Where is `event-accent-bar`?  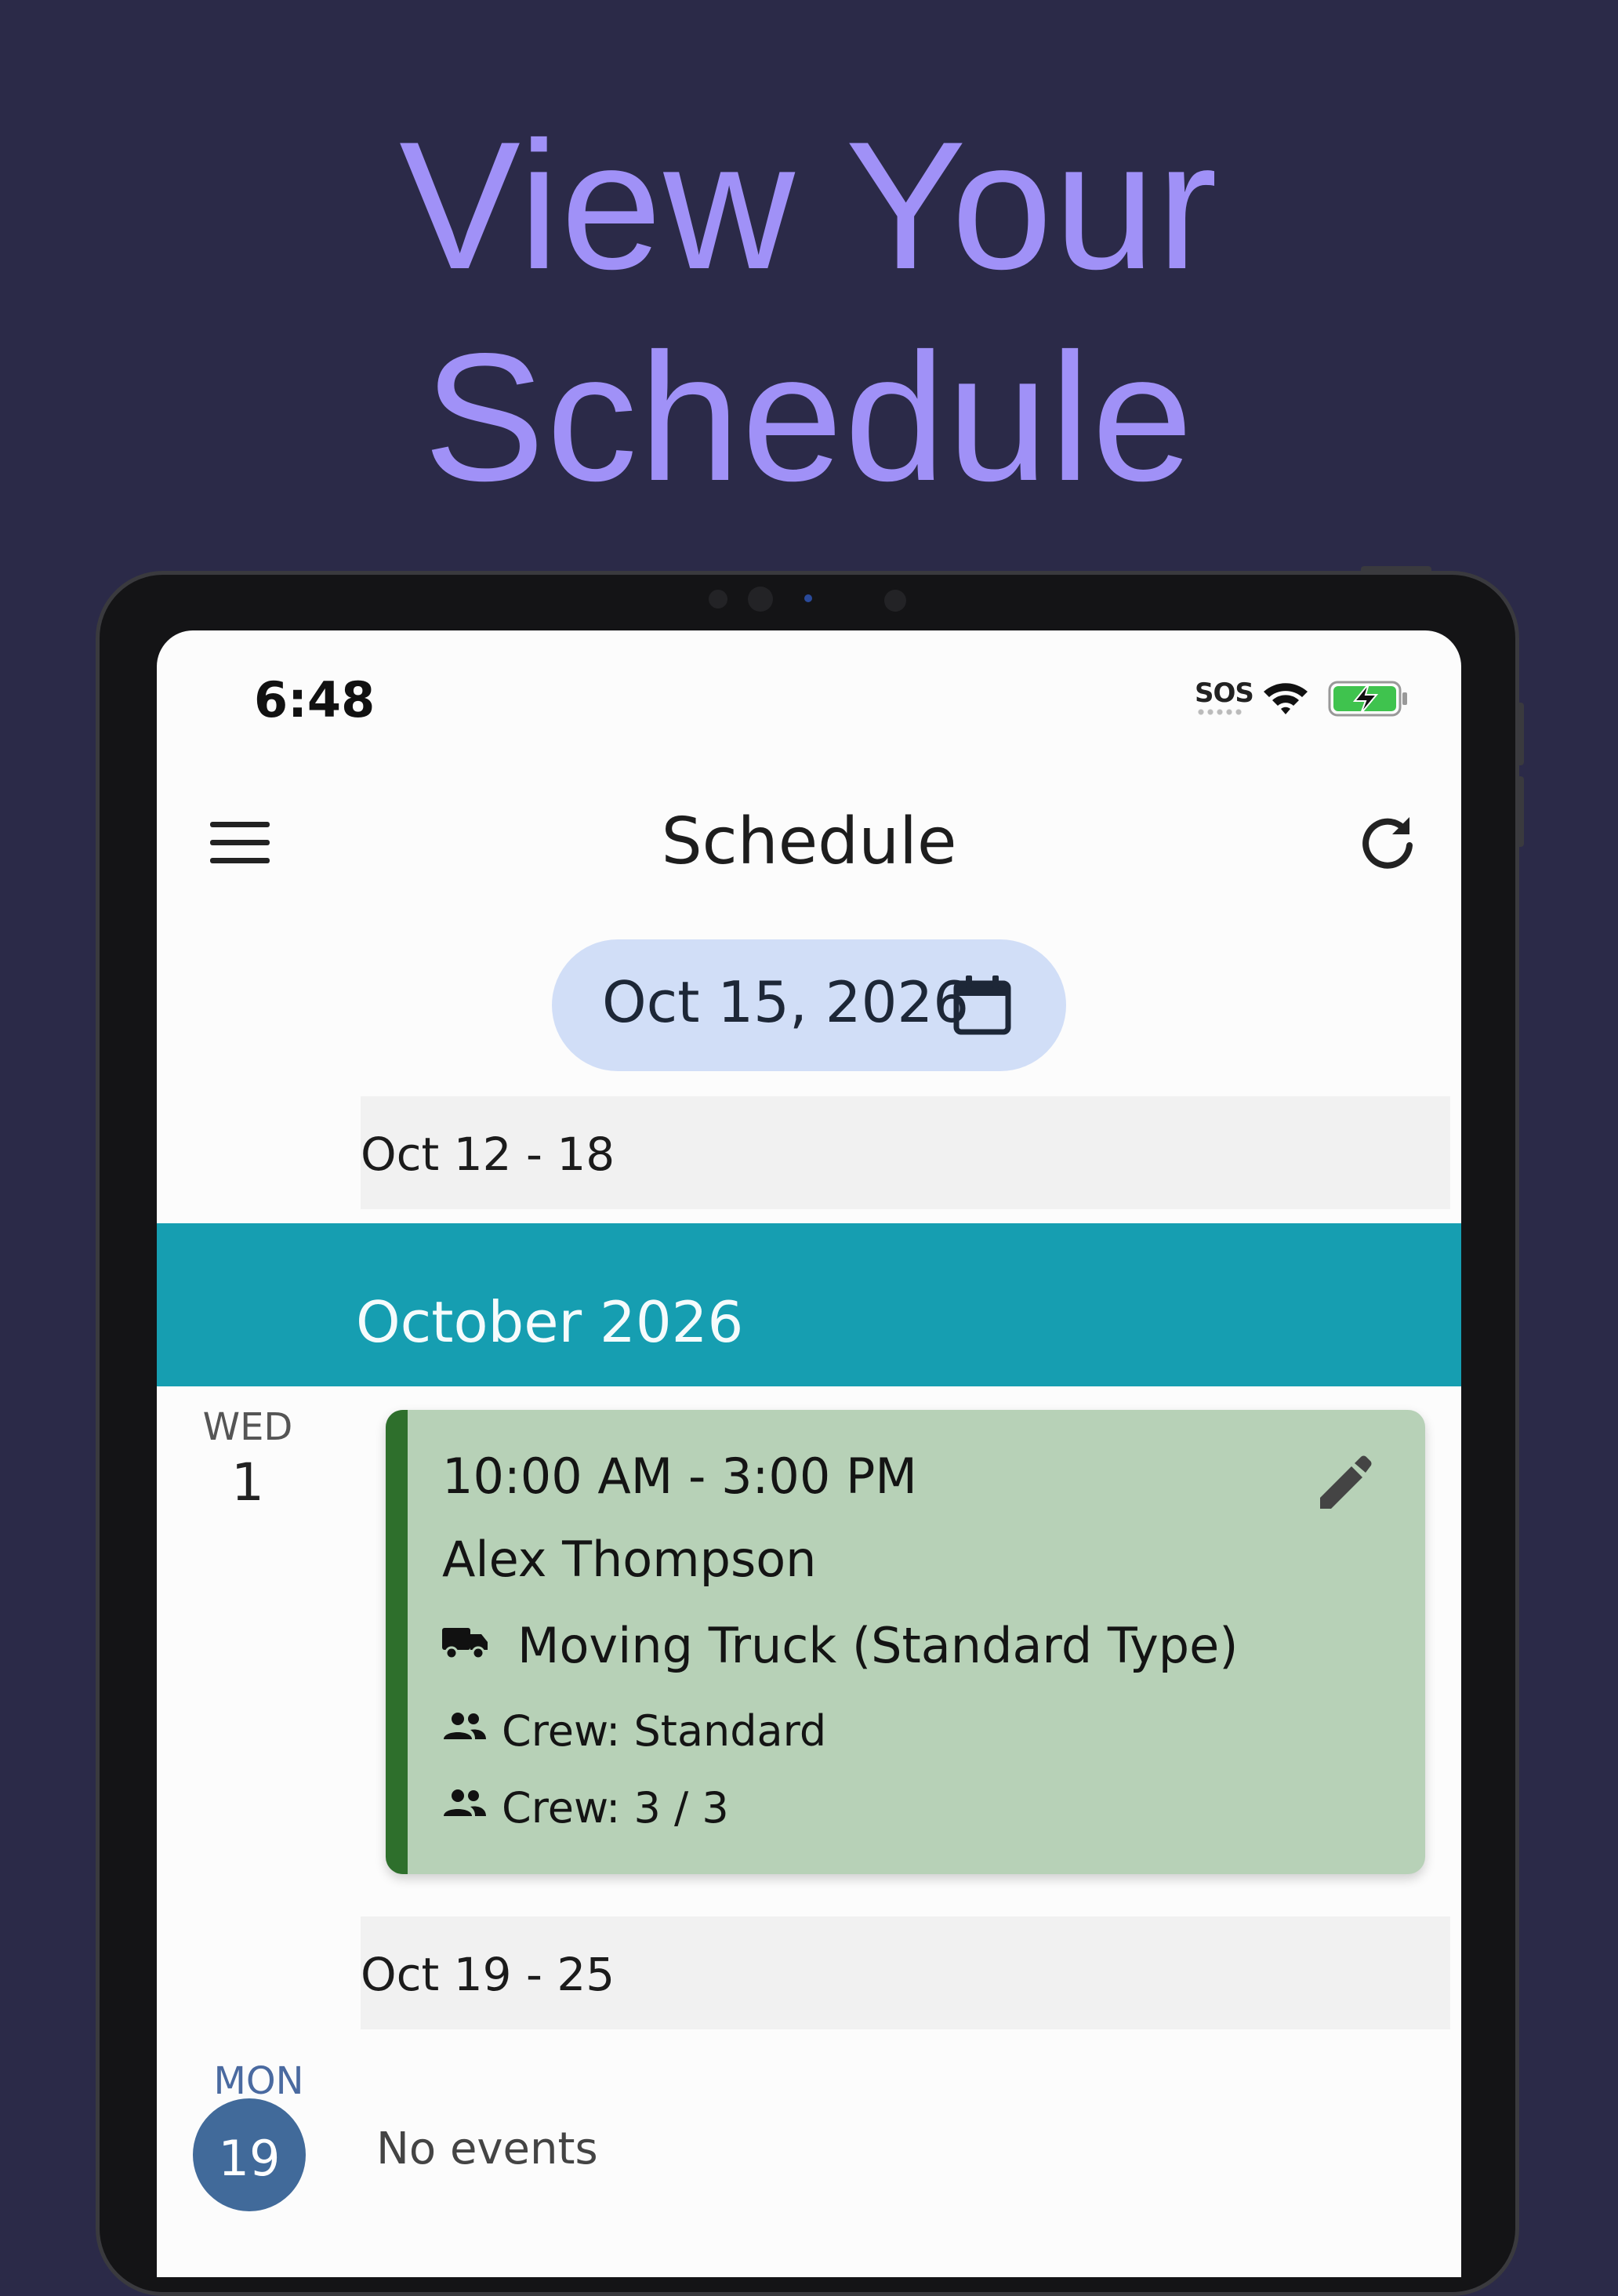 event-accent-bar is located at coordinates (397, 1642).